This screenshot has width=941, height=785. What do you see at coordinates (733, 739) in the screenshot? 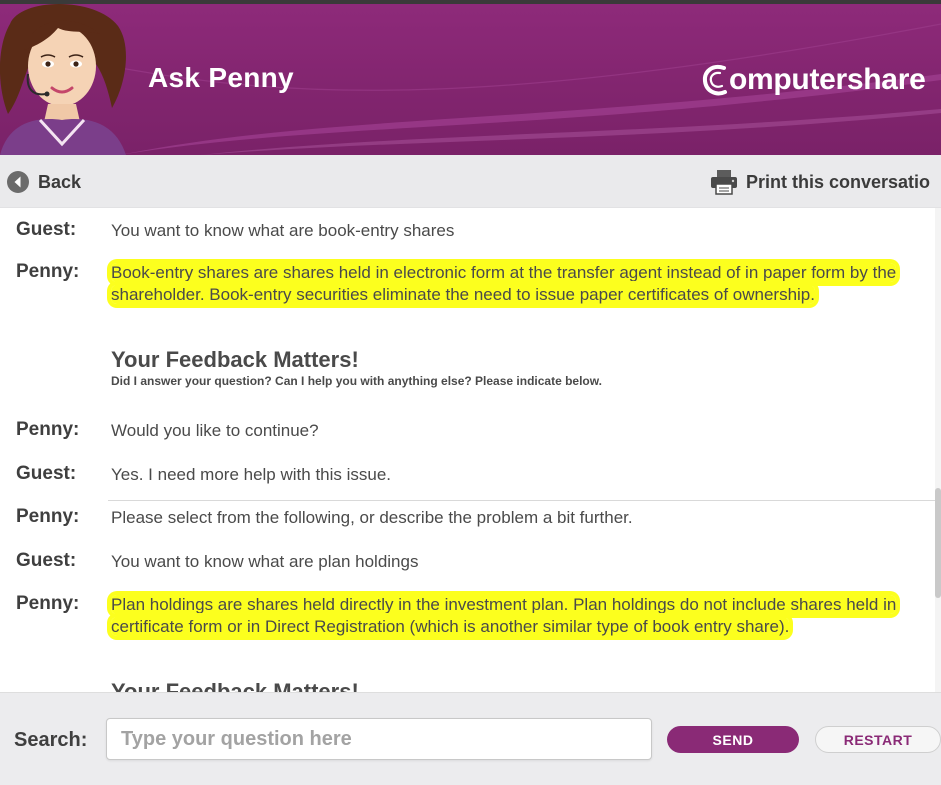
I see `send-button: SEND` at bounding box center [733, 739].